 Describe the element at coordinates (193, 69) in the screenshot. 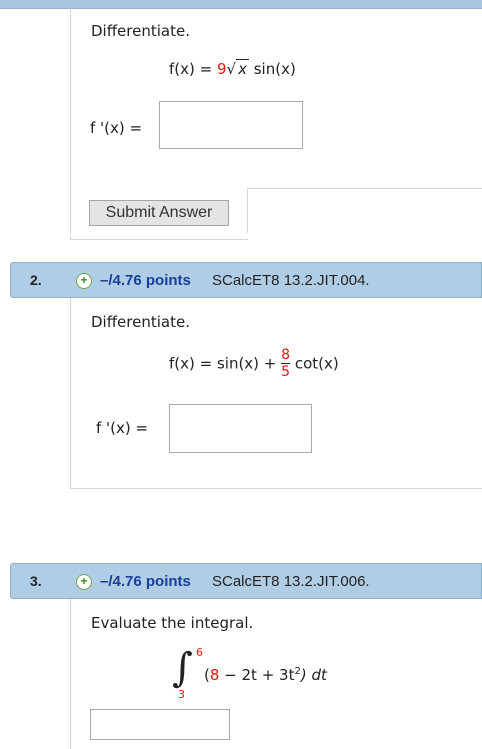

I see `q1-func-lhs: f(x) =` at that location.